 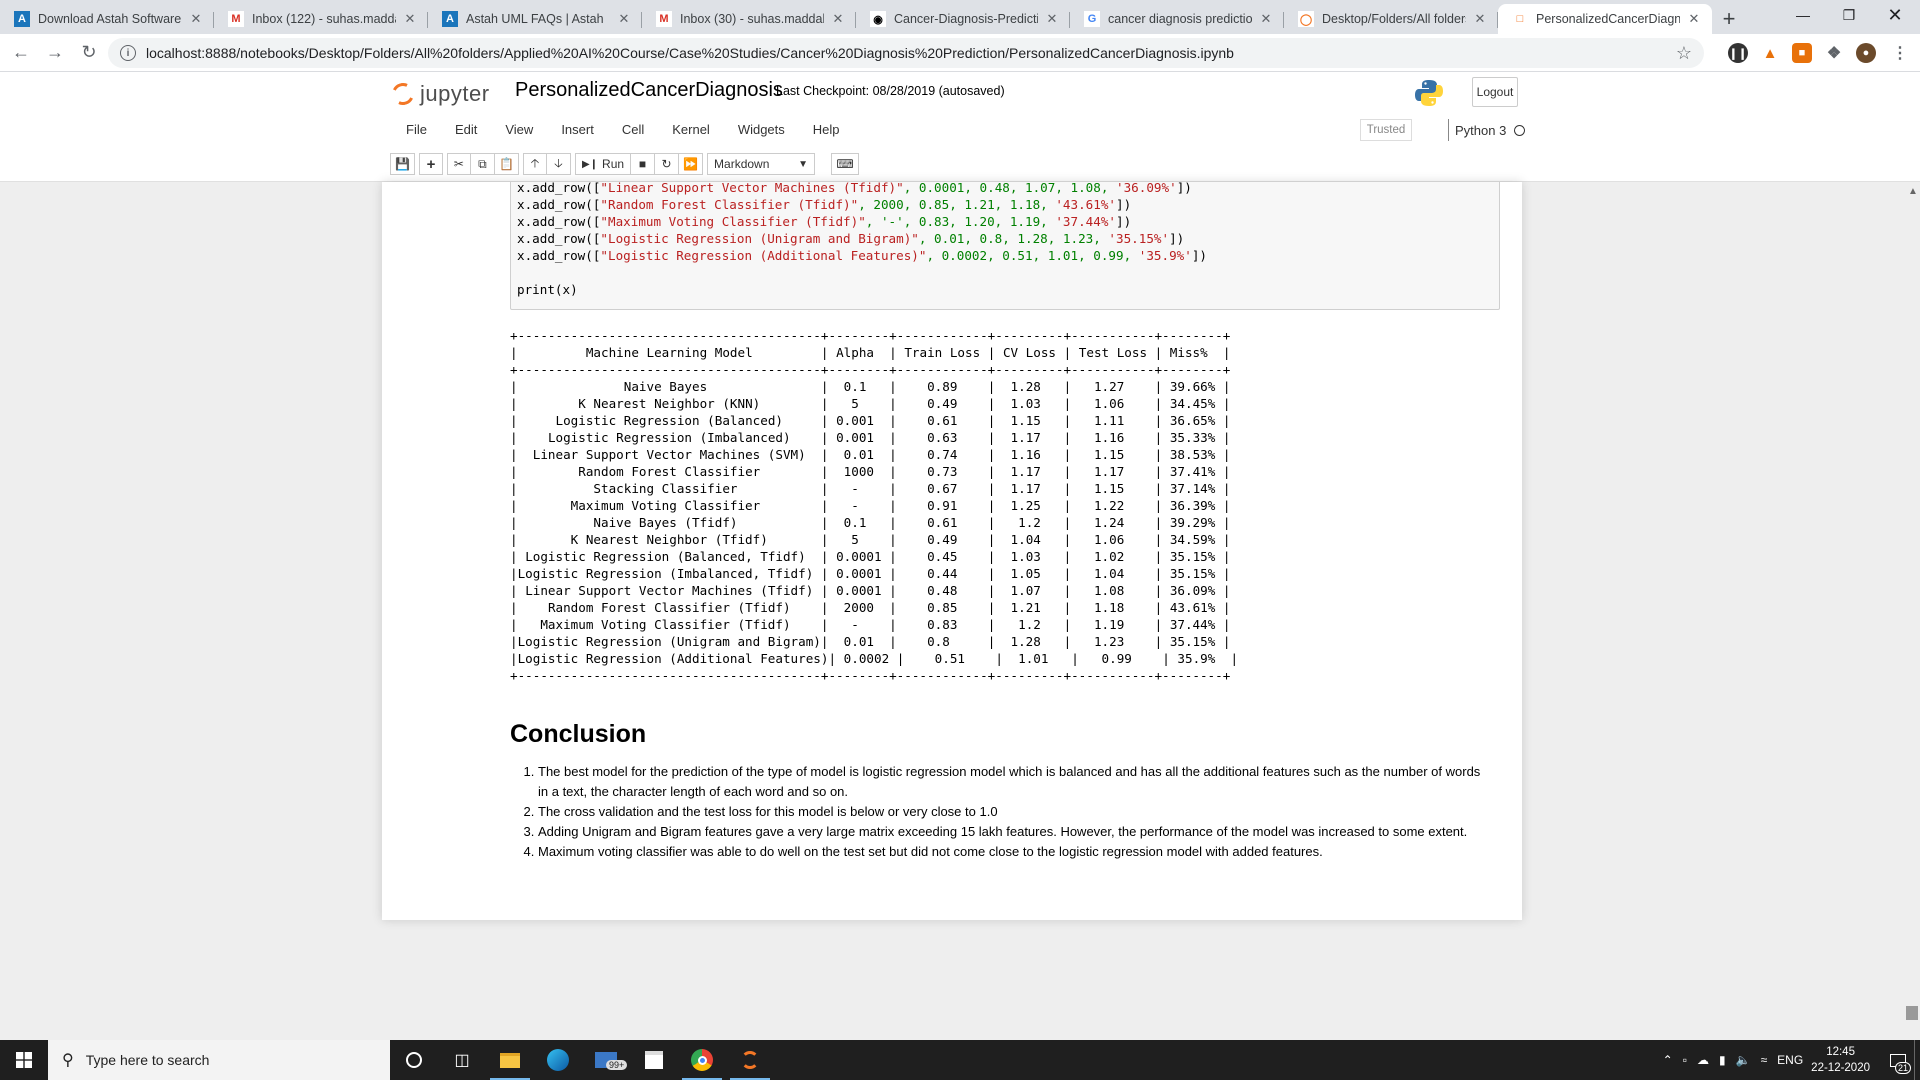 I want to click on menu-view: View, so click(x=519, y=129).